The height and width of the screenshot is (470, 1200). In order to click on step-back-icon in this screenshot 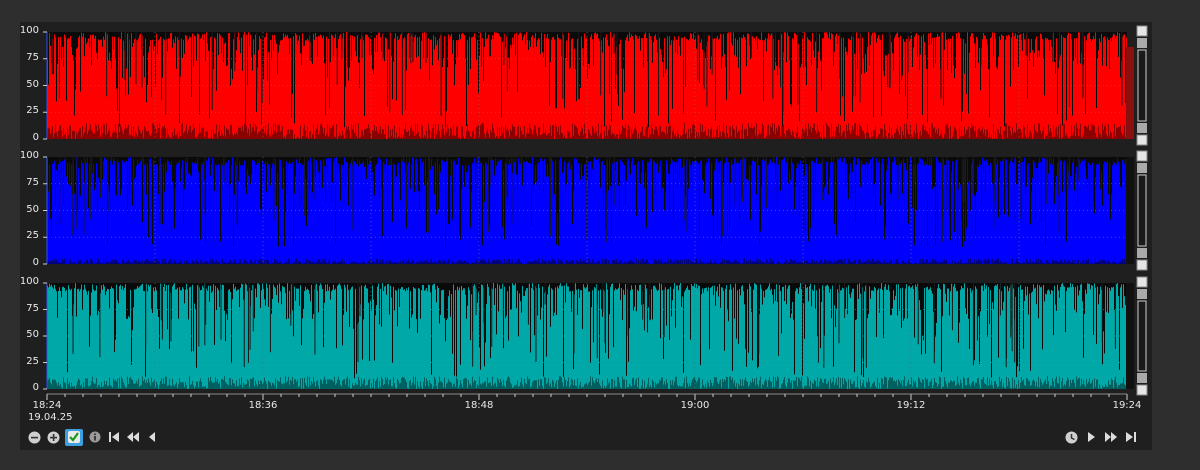, I will do `click(152, 437)`.